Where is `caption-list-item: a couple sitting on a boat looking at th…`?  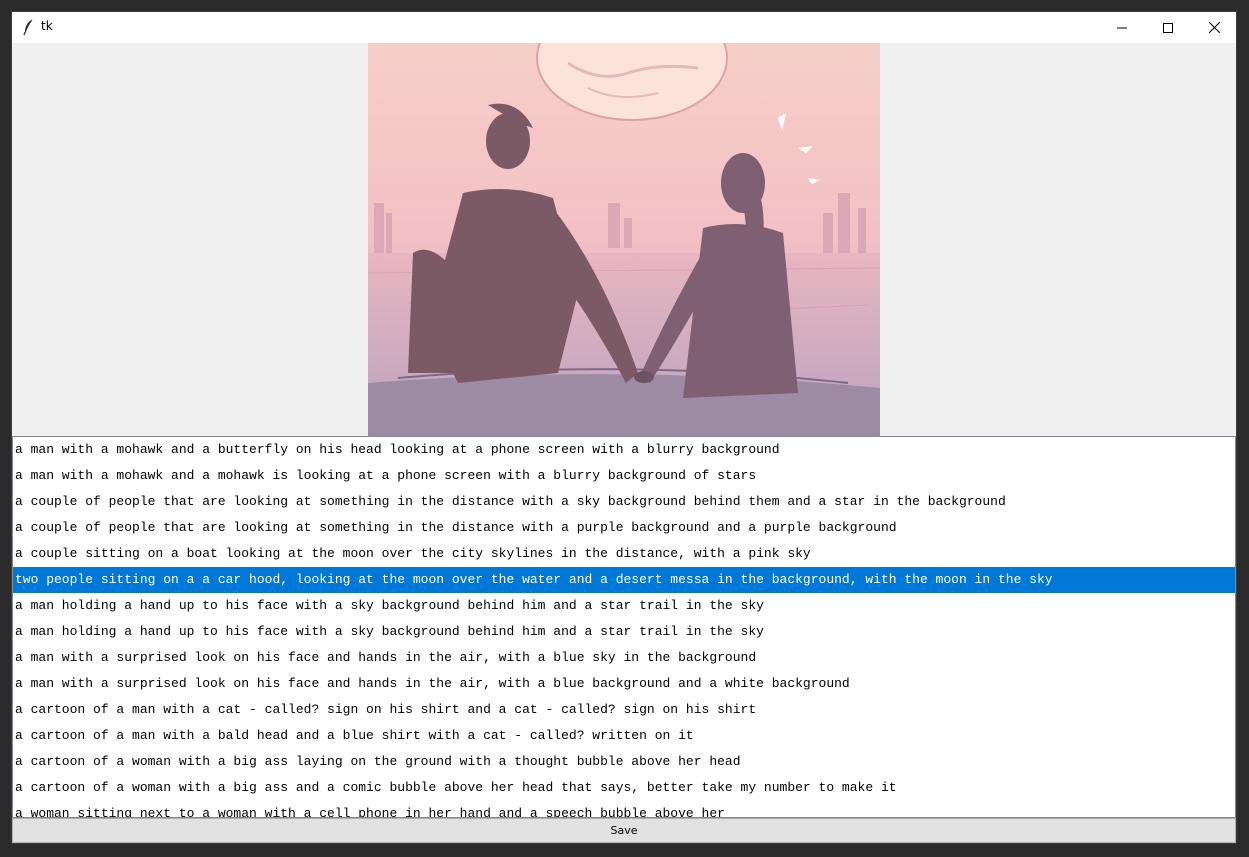 caption-list-item: a couple sitting on a boat looking at th… is located at coordinates (624, 554).